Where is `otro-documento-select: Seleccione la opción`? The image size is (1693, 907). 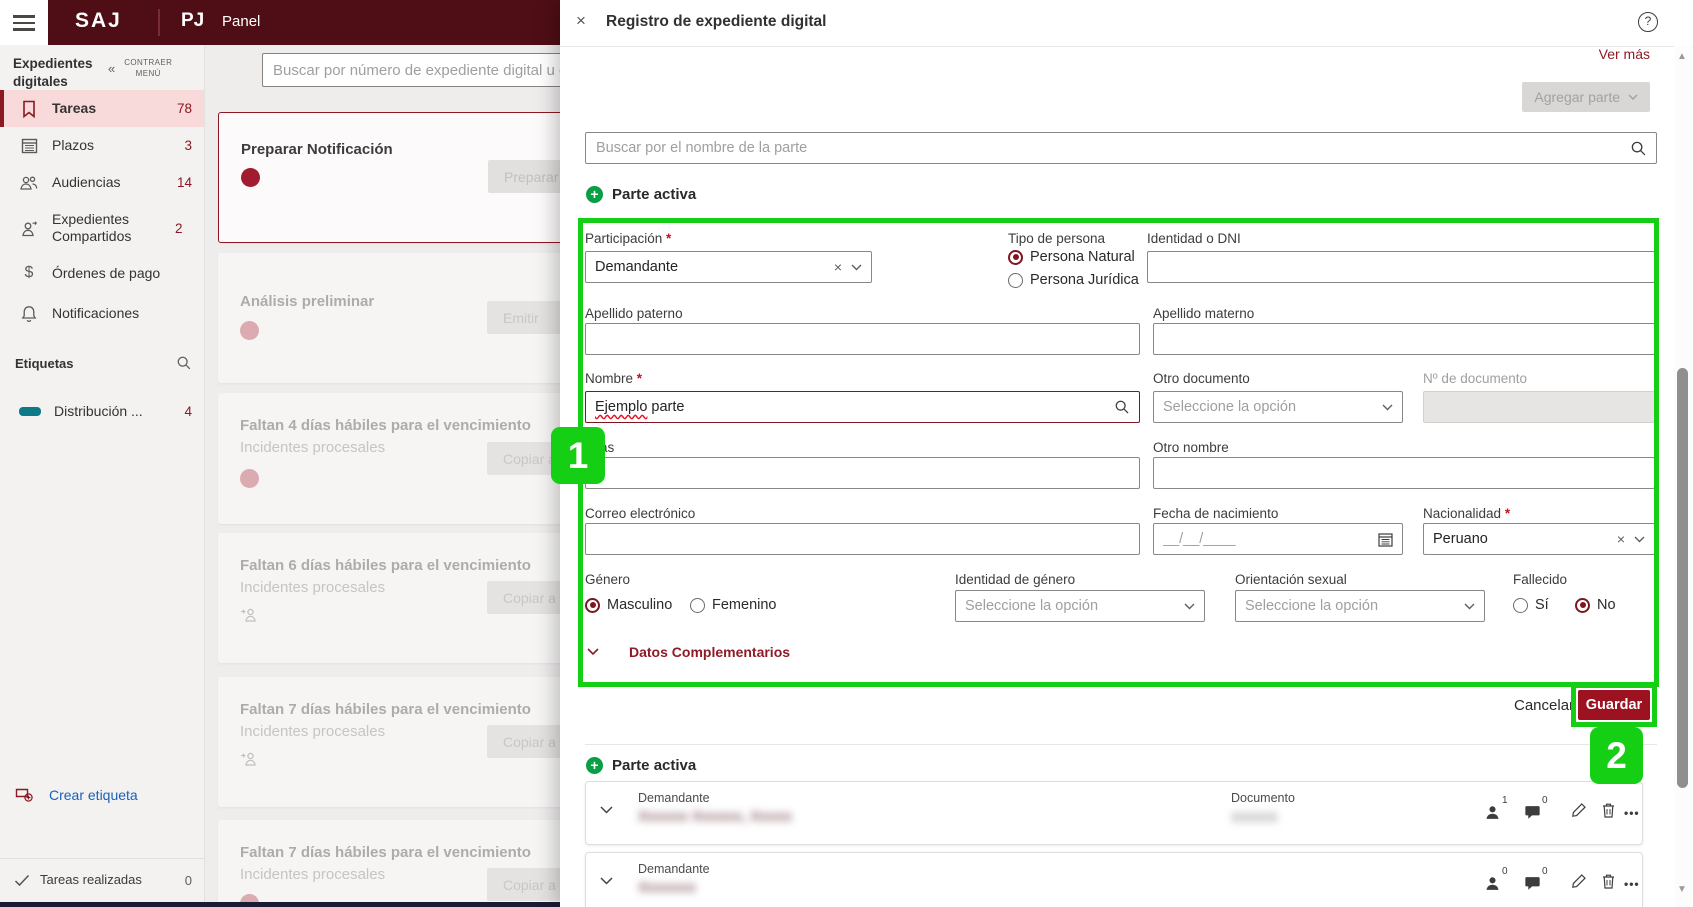
otro-documento-select: Seleccione la opción is located at coordinates (1278, 407).